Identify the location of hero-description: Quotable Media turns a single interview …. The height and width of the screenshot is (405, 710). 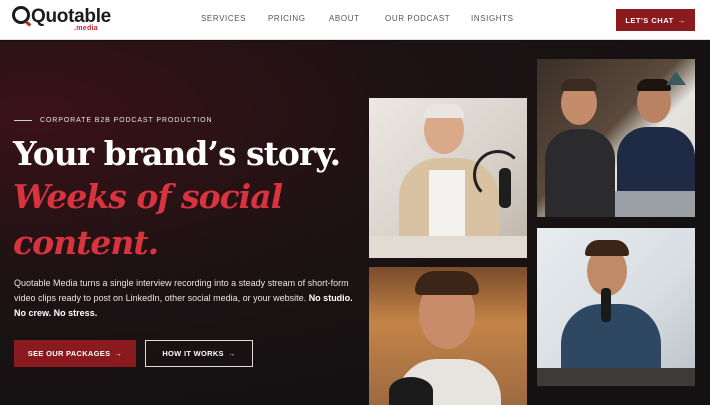
(184, 298).